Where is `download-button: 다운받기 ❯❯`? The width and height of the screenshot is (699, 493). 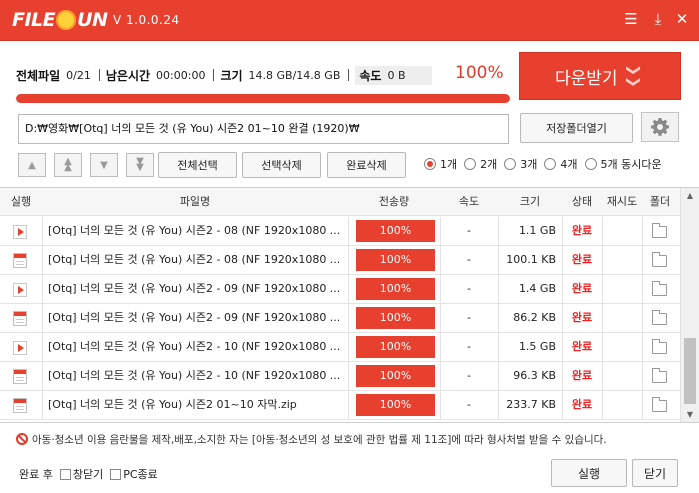
download-button: 다운받기 ❯❯ is located at coordinates (600, 76).